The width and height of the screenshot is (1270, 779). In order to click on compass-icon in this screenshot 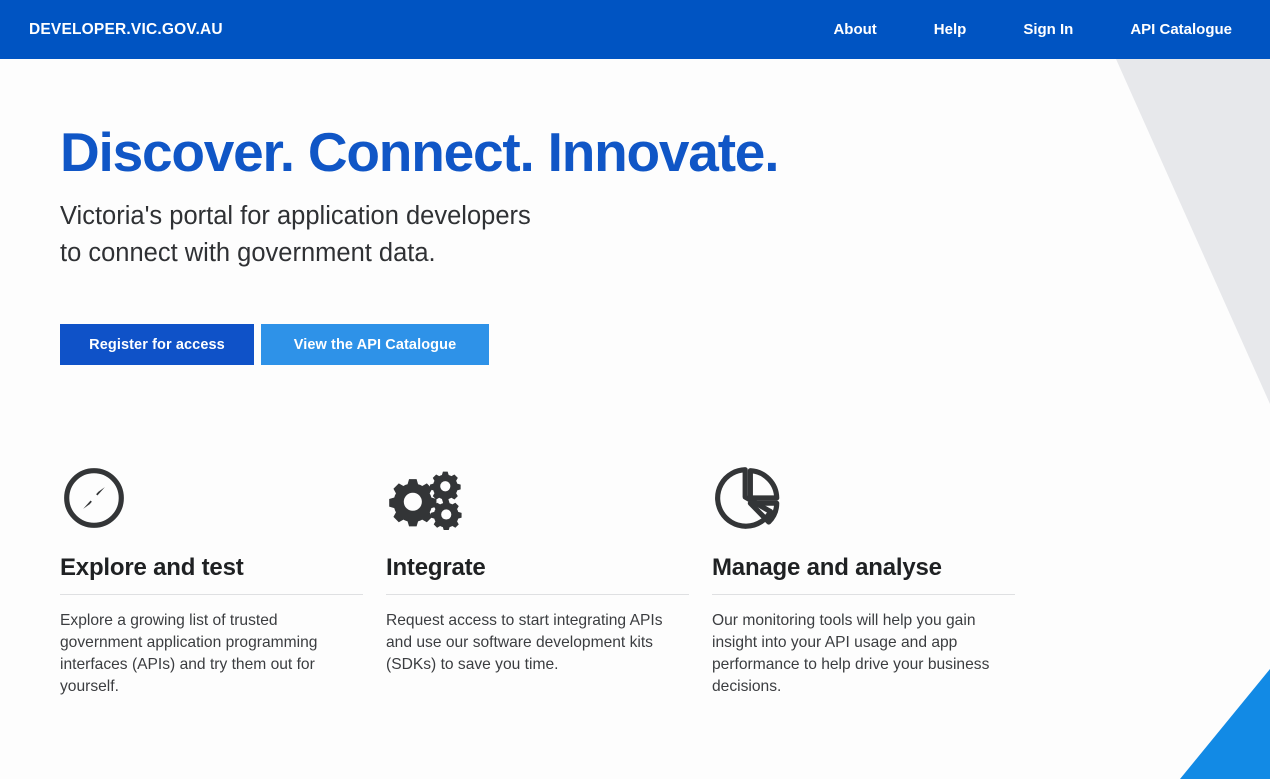, I will do `click(211, 498)`.